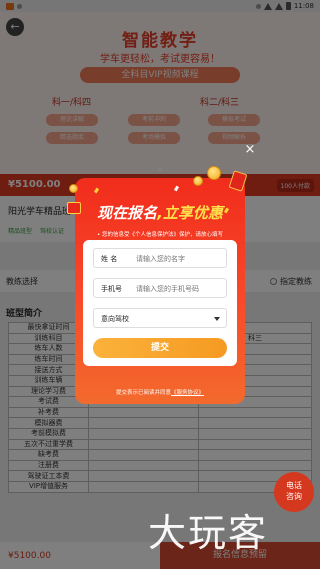 Image resolution: width=320 pixels, height=569 pixels. I want to click on modal-headline: 现在报名,立享优惠, so click(160, 212).